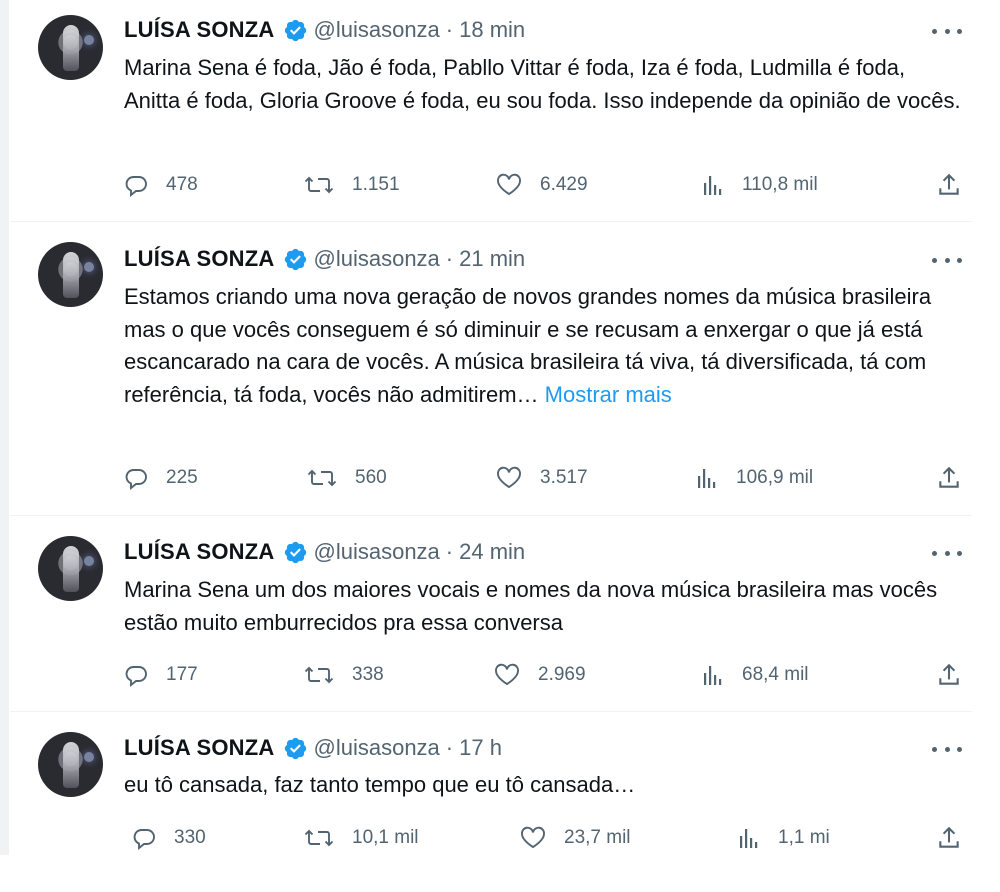 The image size is (1000, 892). Describe the element at coordinates (492, 552) in the screenshot. I see `tweet-time: 24 min` at that location.